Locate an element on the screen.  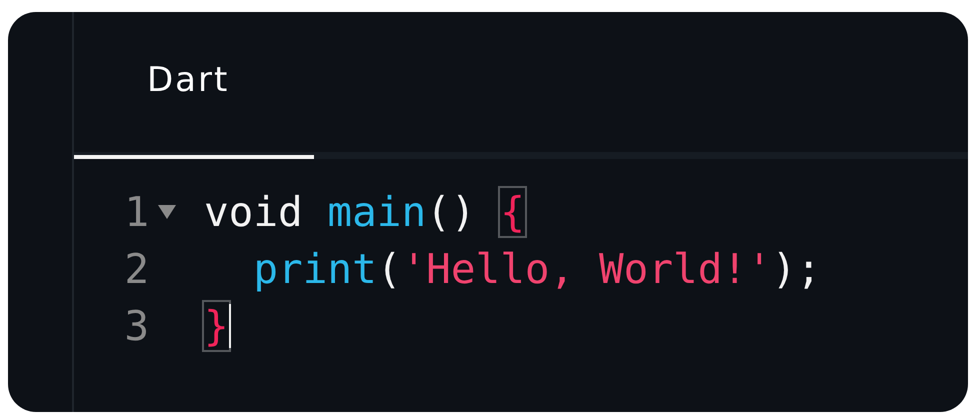
code-token: print is located at coordinates (314, 268).